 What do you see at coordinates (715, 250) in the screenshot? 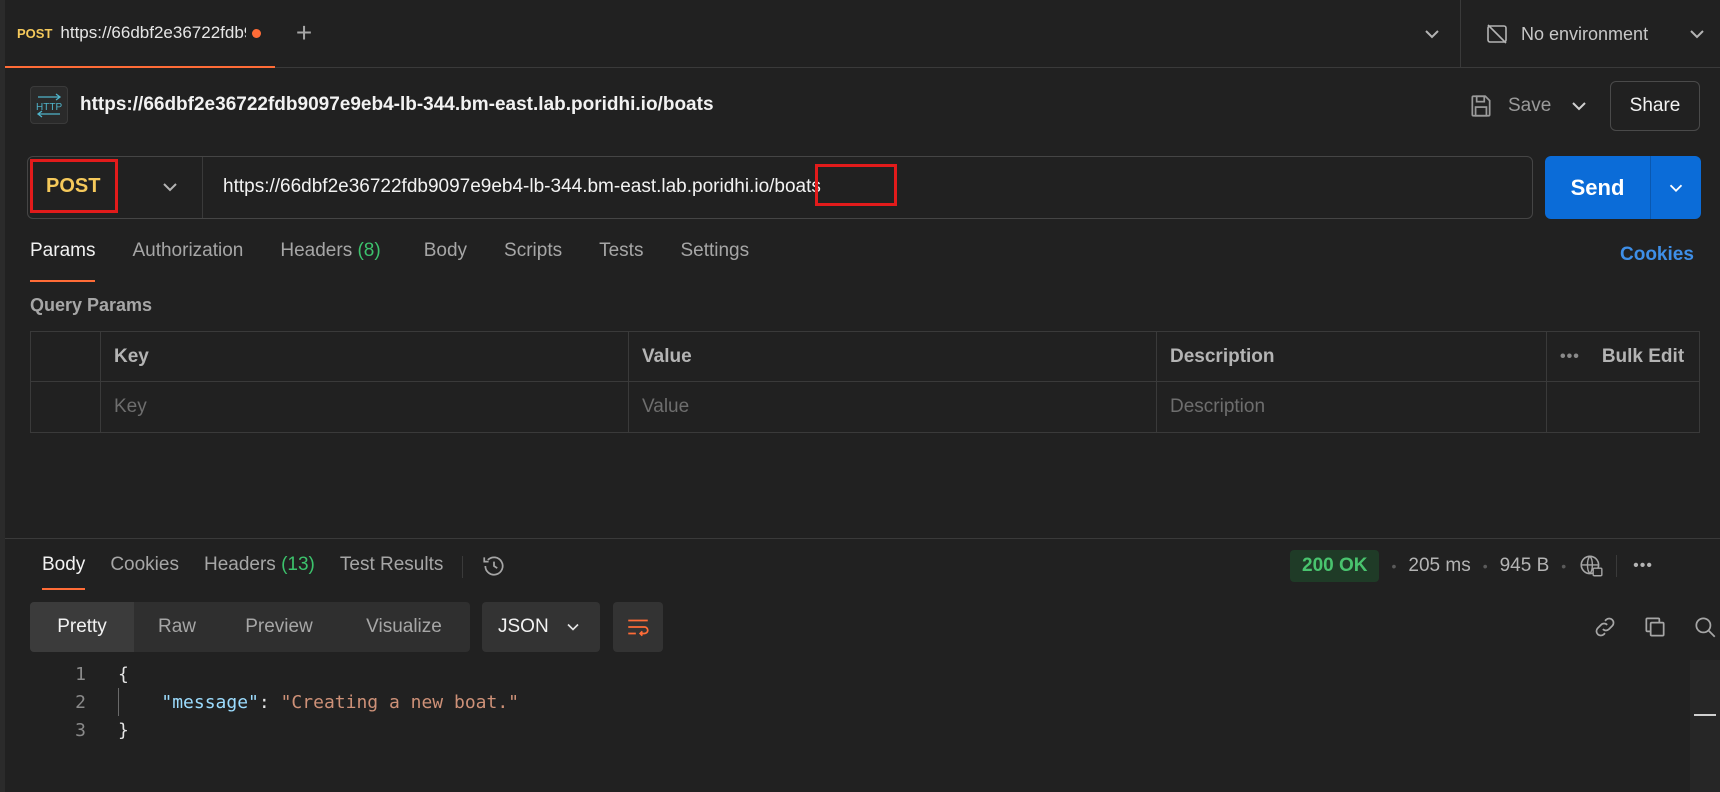
I see `tab-settings-label: Settings` at bounding box center [715, 250].